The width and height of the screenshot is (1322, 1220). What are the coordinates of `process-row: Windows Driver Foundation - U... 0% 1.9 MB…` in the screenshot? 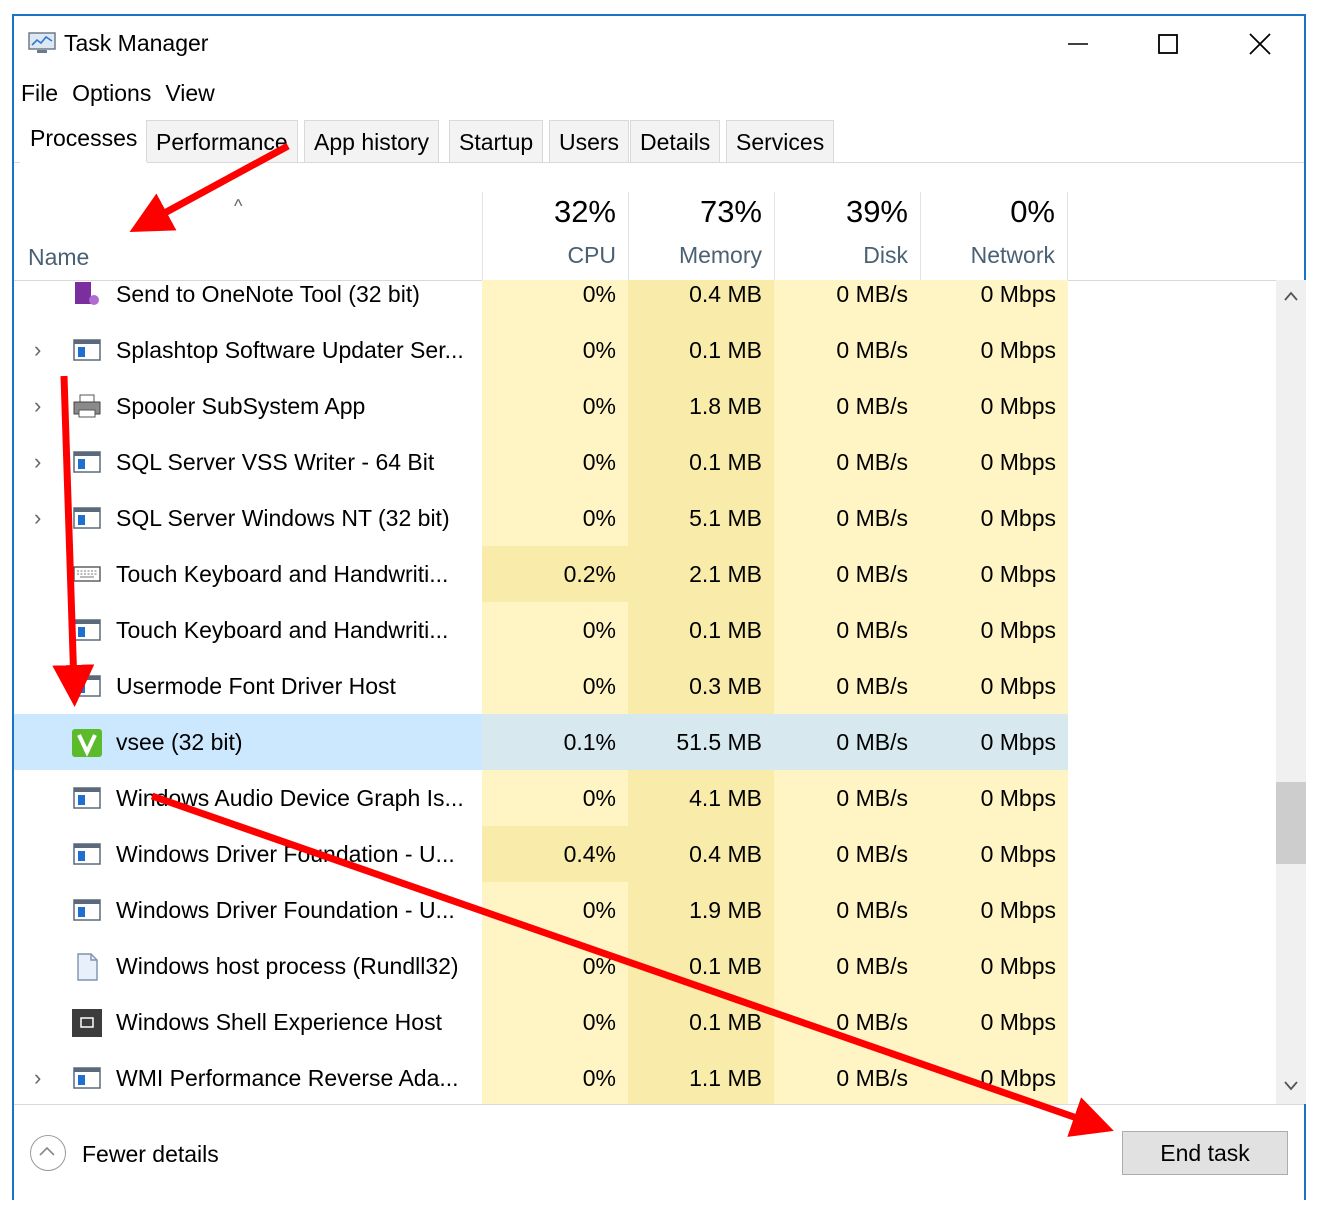 It's located at (541, 910).